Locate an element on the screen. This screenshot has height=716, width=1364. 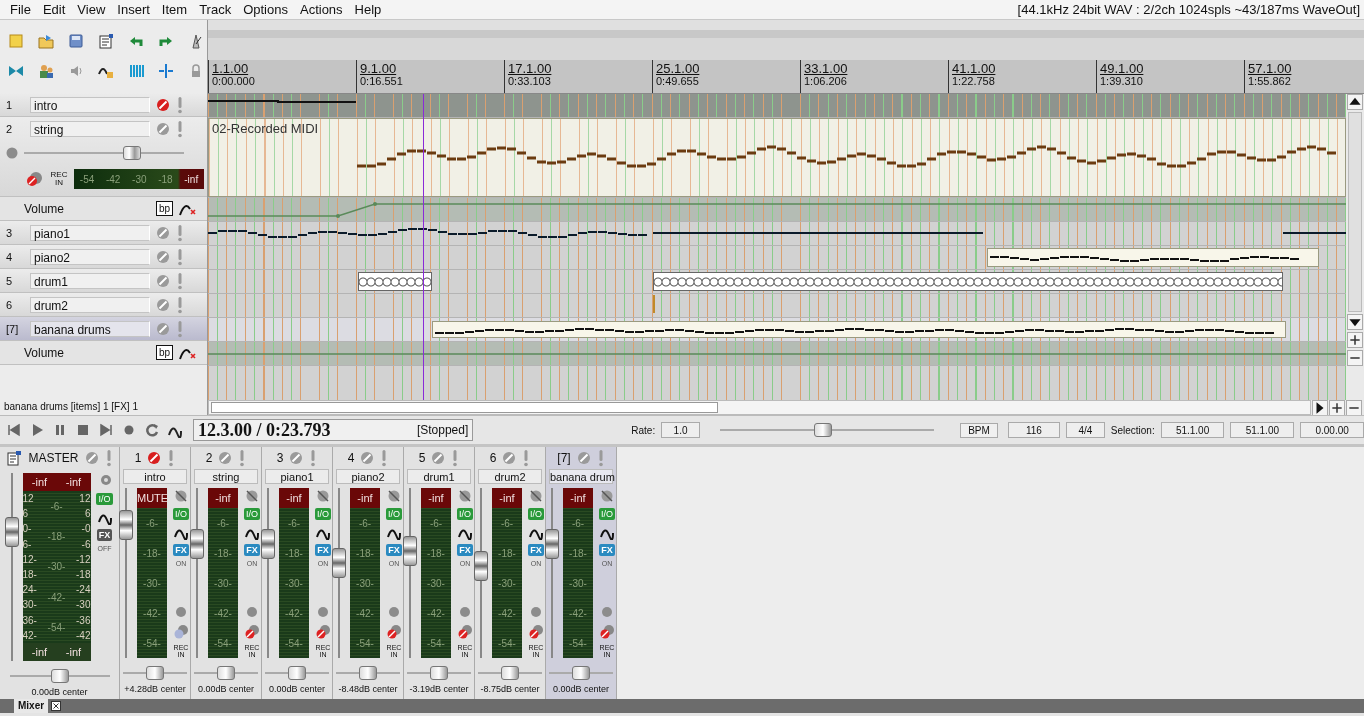
horizontal-scrollbar is located at coordinates (759, 407).